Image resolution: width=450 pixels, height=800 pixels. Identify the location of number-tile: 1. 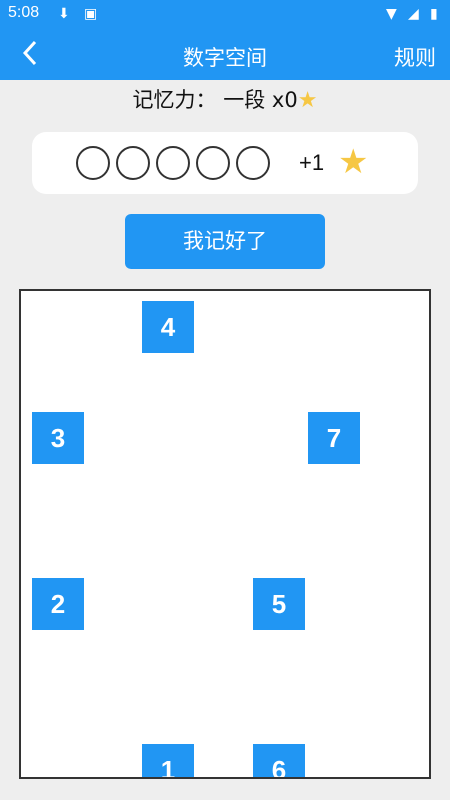
(168, 760).